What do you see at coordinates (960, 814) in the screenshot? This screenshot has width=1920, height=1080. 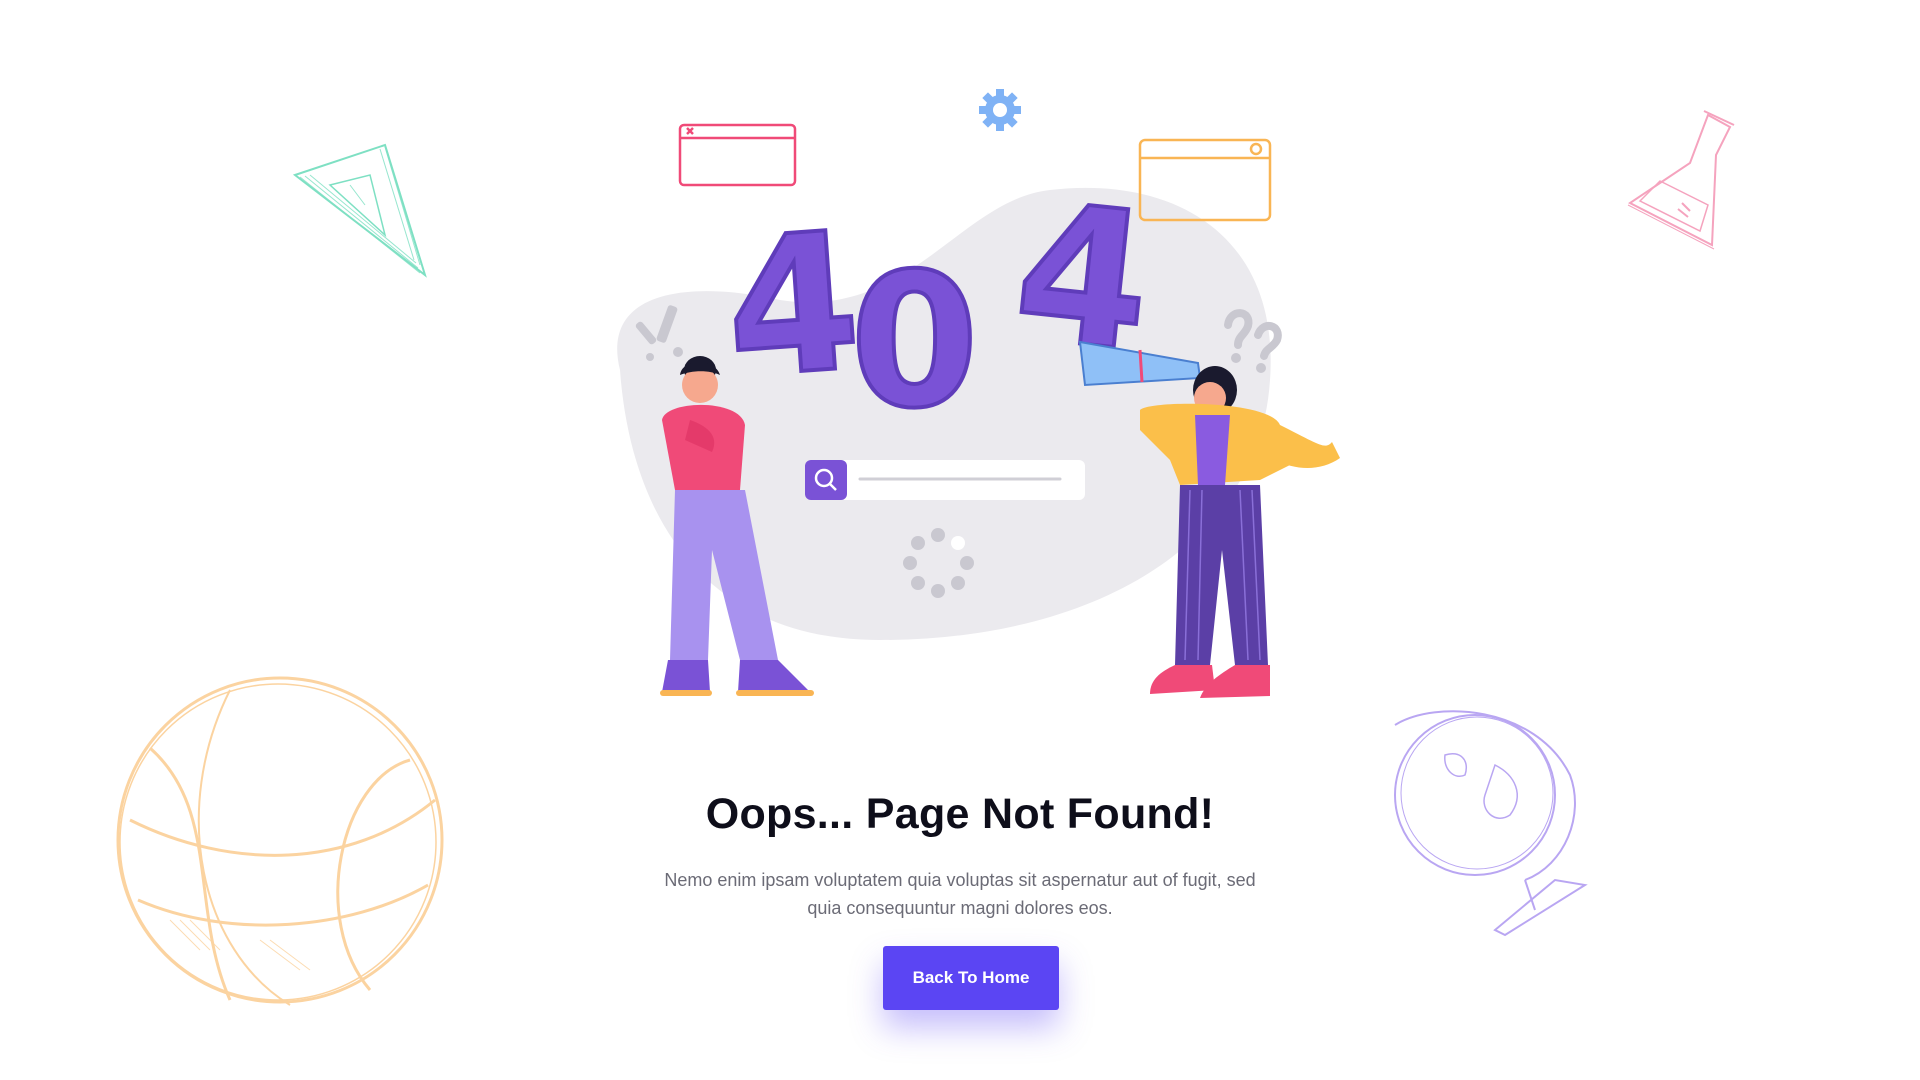 I see `page-title: Oops... Page Not Found!` at bounding box center [960, 814].